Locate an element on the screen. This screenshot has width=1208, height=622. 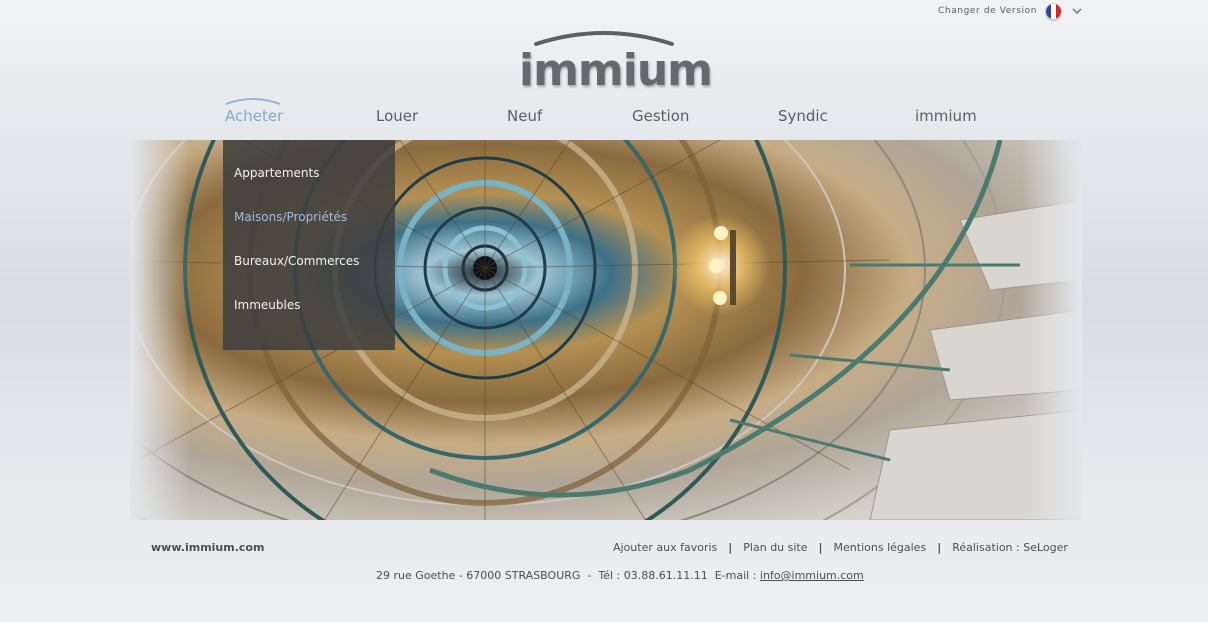
france-flag-icon is located at coordinates (1054, 11).